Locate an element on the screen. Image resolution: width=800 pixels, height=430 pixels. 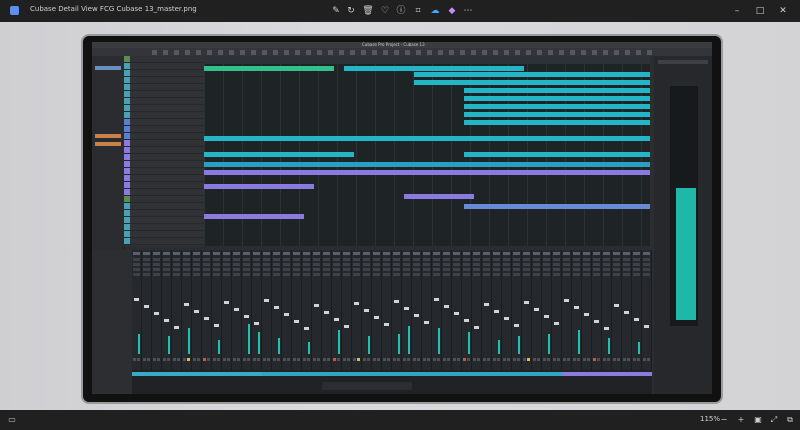
more-icon: ⋯ is located at coordinates (468, 11).